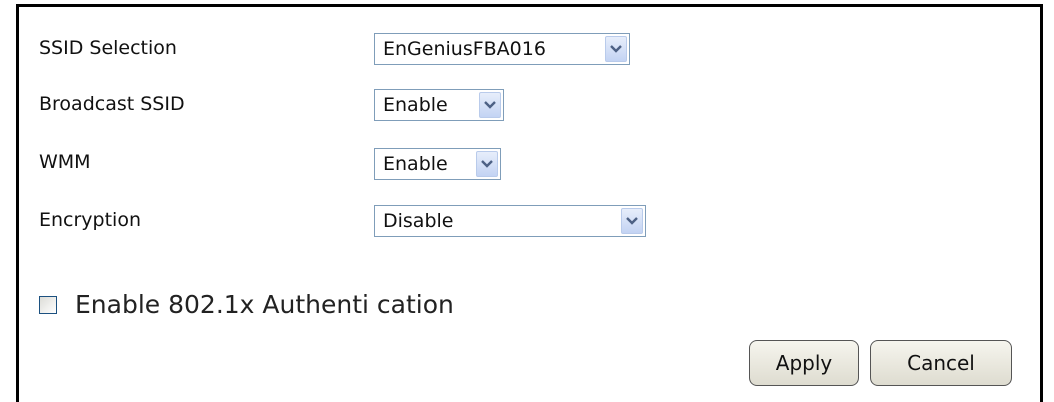 Image resolution: width=1054 pixels, height=402 pixels. Describe the element at coordinates (90, 220) in the screenshot. I see `encryption-label: Encryption` at that location.